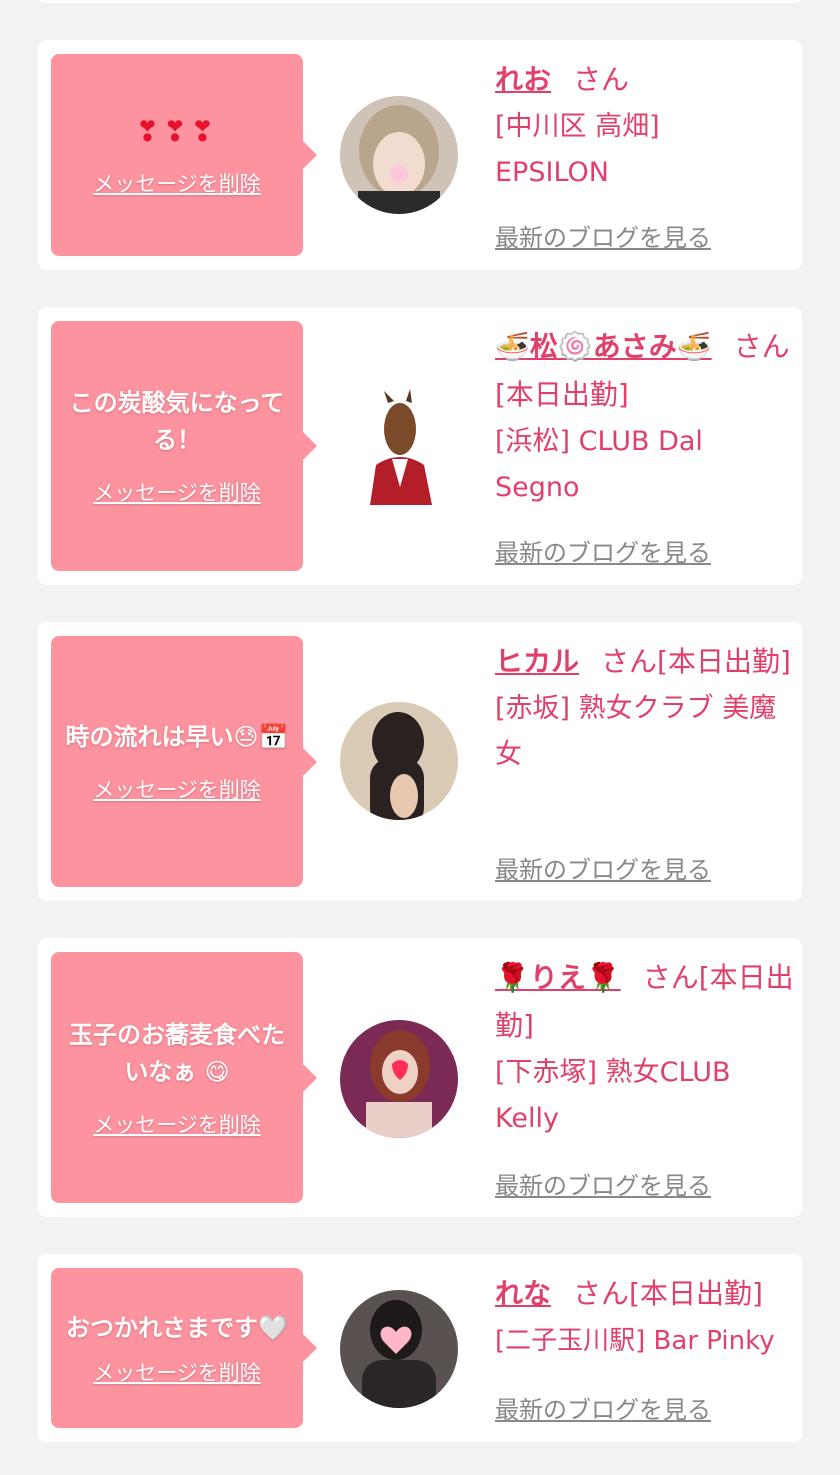 The width and height of the screenshot is (840, 1475). What do you see at coordinates (523, 1293) in the screenshot?
I see `cast-name-link: れな` at bounding box center [523, 1293].